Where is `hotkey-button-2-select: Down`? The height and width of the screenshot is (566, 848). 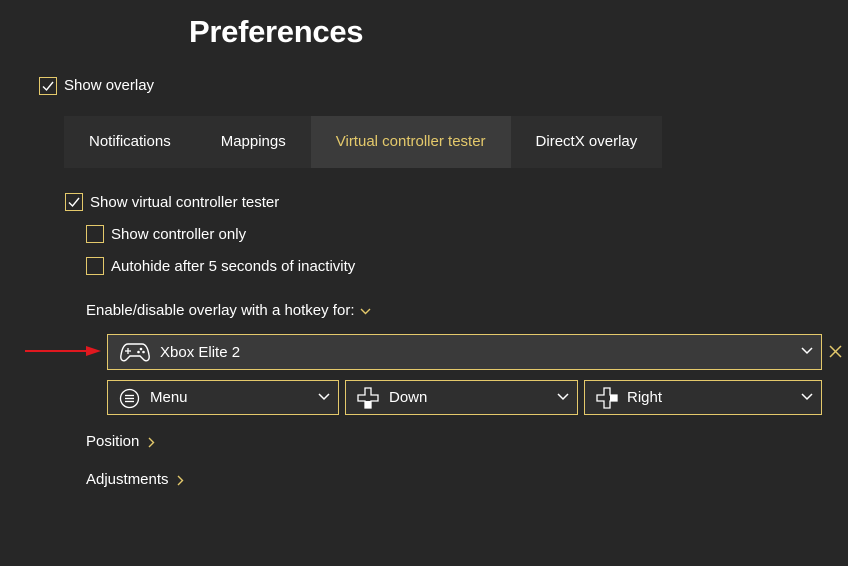
hotkey-button-2-select: Down is located at coordinates (461, 397).